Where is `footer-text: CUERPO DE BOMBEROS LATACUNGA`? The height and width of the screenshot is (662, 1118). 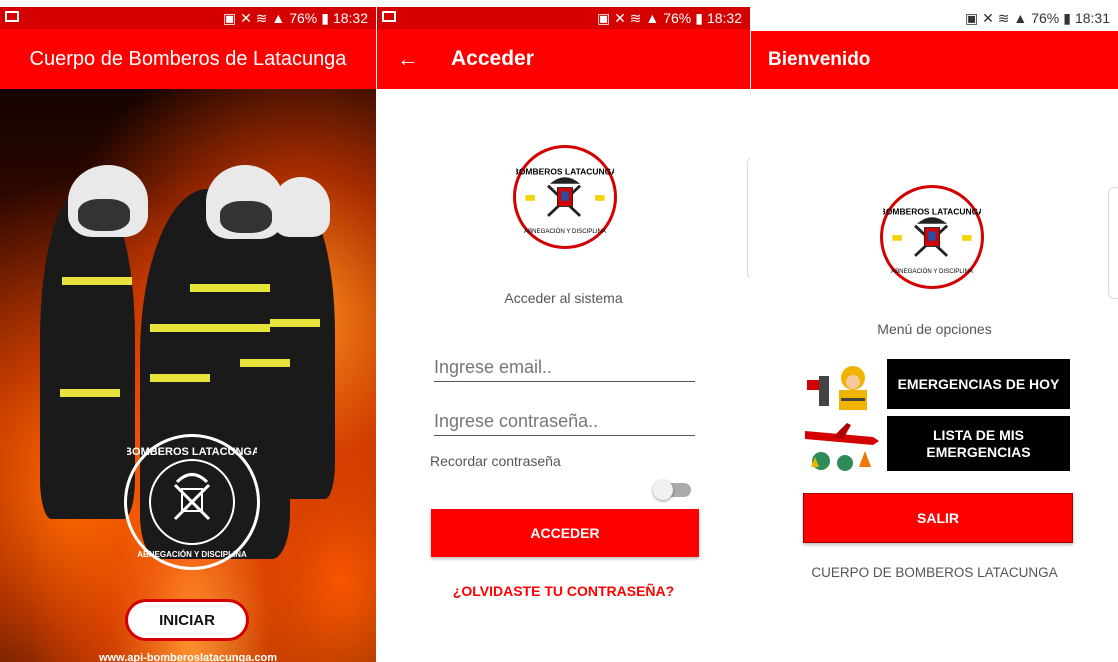 footer-text: CUERPO DE BOMBEROS LATACUNGA is located at coordinates (934, 572).